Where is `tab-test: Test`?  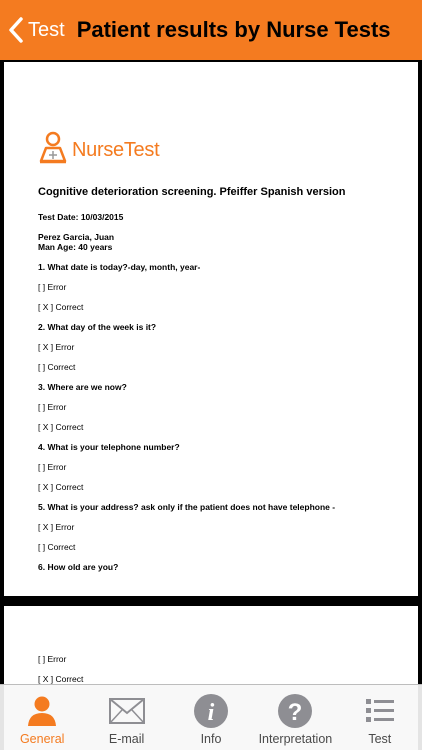 tab-test: Test is located at coordinates (380, 717).